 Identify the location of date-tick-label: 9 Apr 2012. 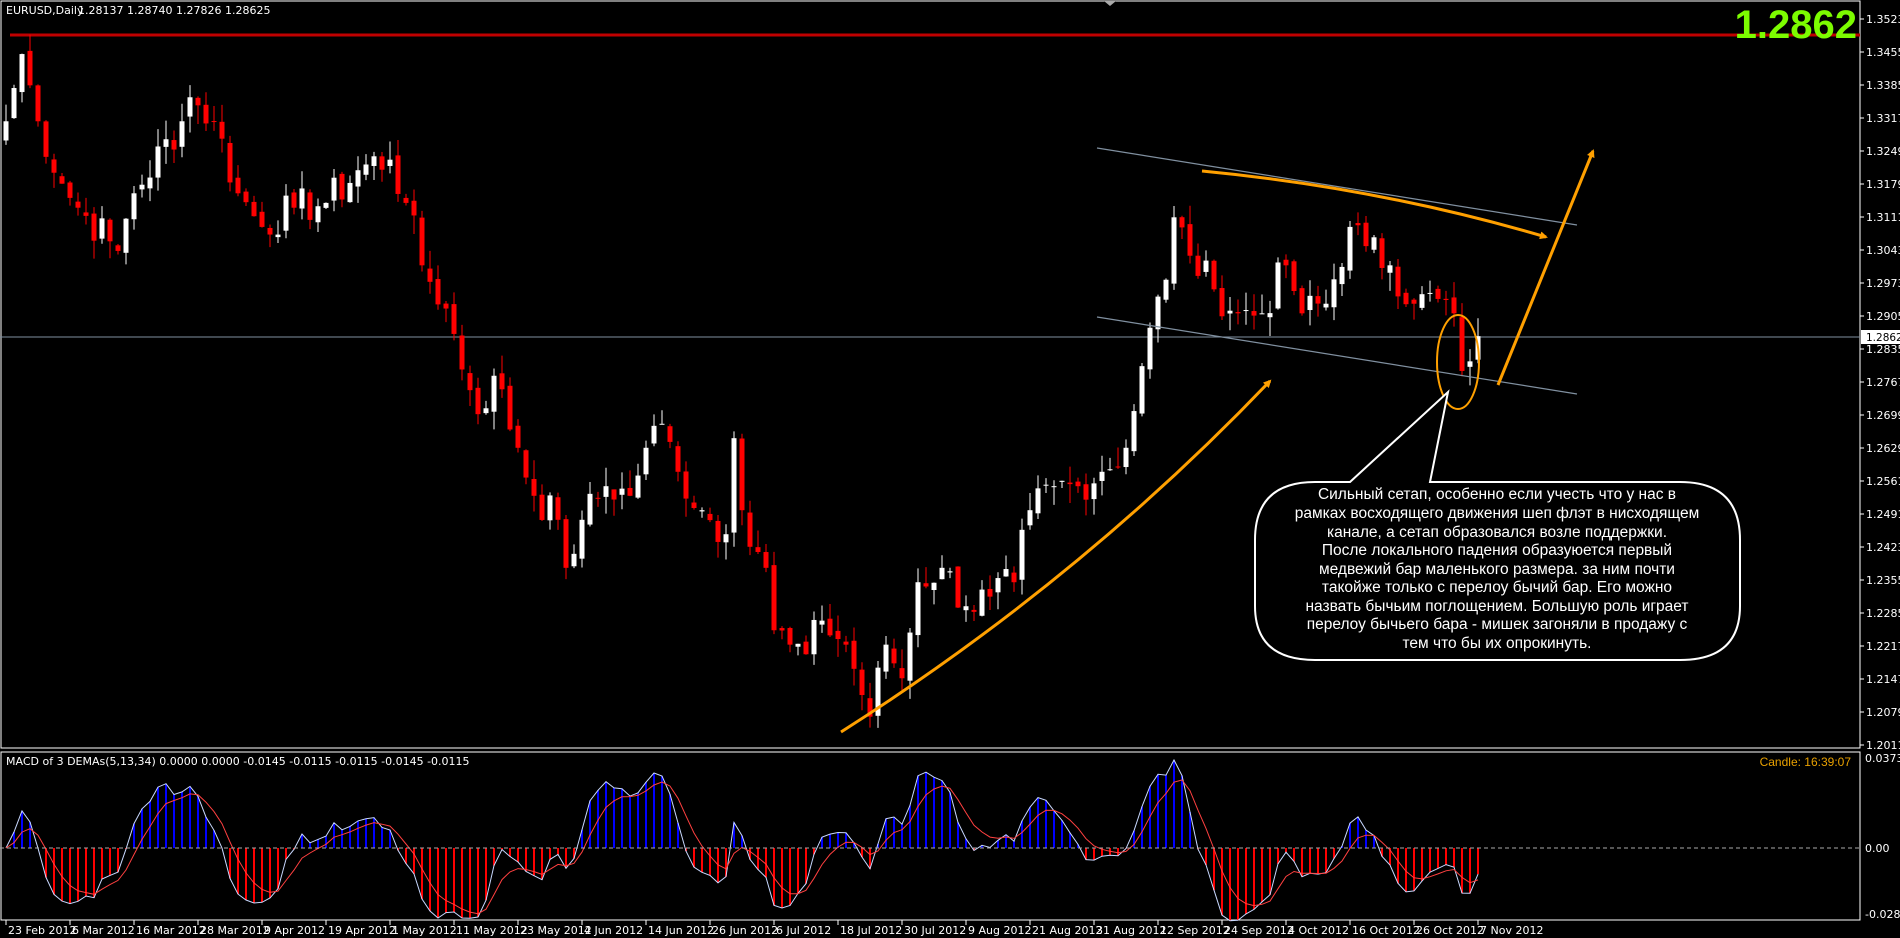
(294, 930).